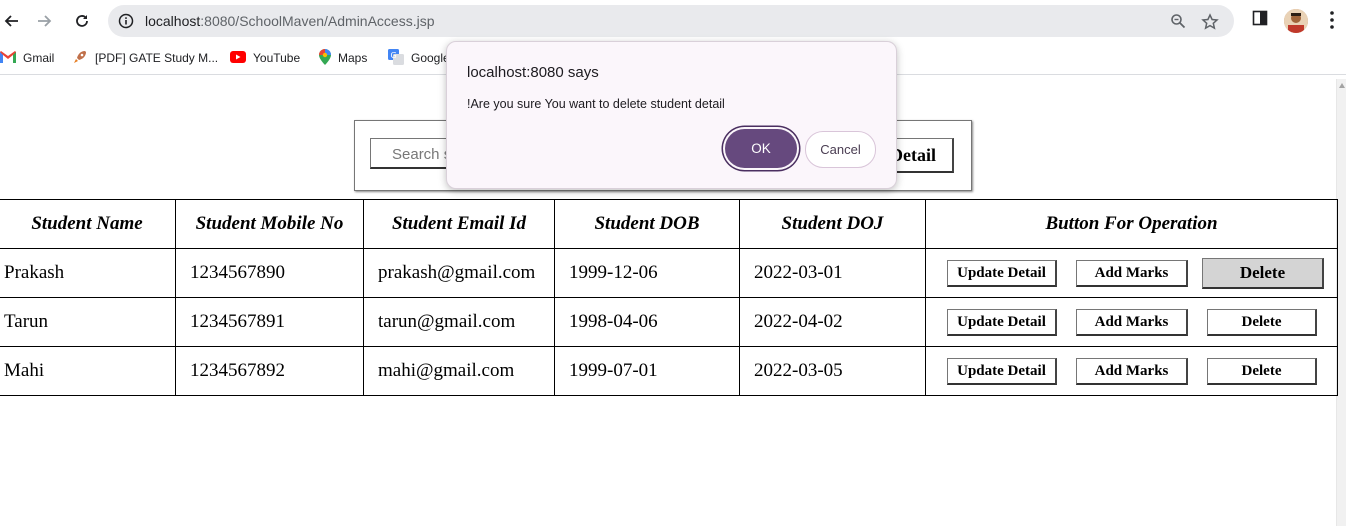  Describe the element at coordinates (269, 322) in the screenshot. I see `cell-mobile: 1234567891` at that location.